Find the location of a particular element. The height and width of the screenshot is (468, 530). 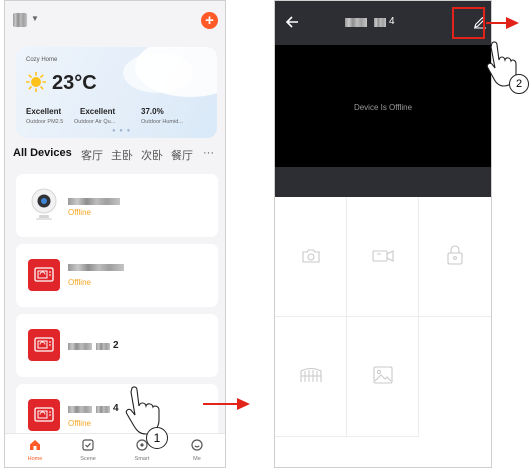

nav-scene: Scene is located at coordinates (88, 450).